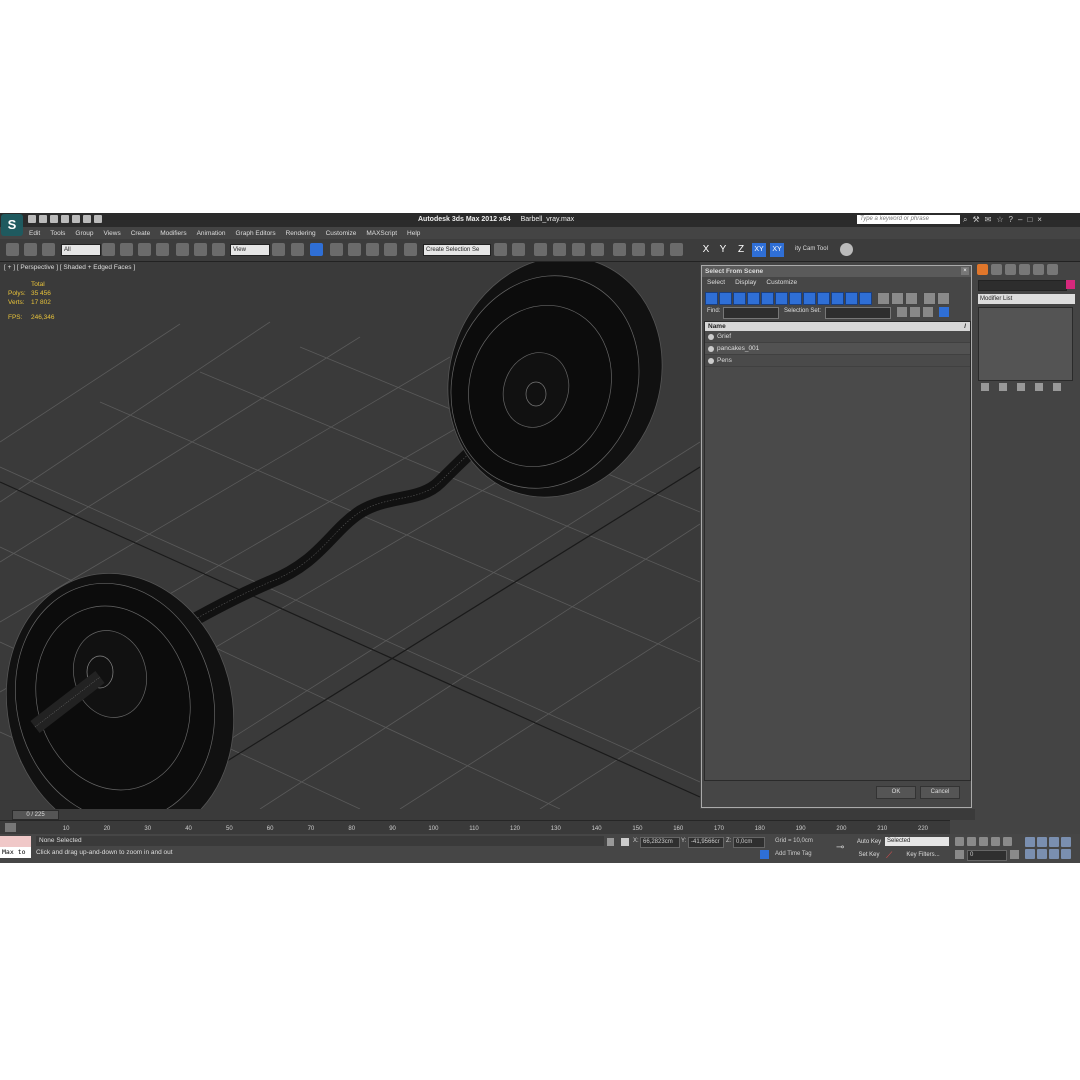 Image resolution: width=1080 pixels, height=1080 pixels. What do you see at coordinates (777, 250) in the screenshot?
I see `axis-xy-cycle-button: XY` at bounding box center [777, 250].